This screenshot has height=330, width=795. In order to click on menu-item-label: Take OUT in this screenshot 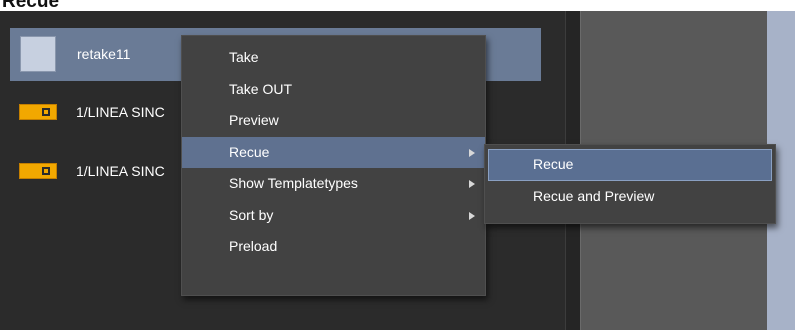, I will do `click(261, 88)`.